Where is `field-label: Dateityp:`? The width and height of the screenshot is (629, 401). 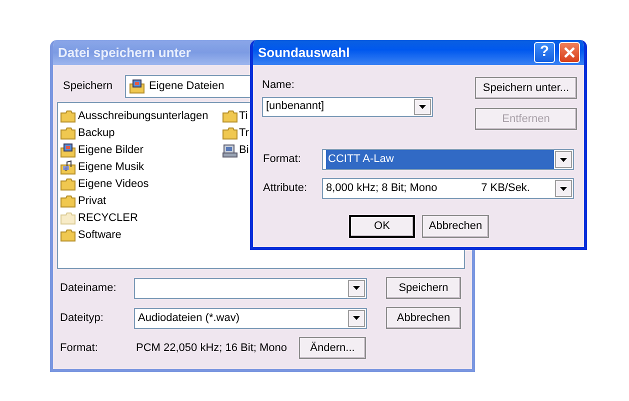
field-label: Dateityp: is located at coordinates (82, 318).